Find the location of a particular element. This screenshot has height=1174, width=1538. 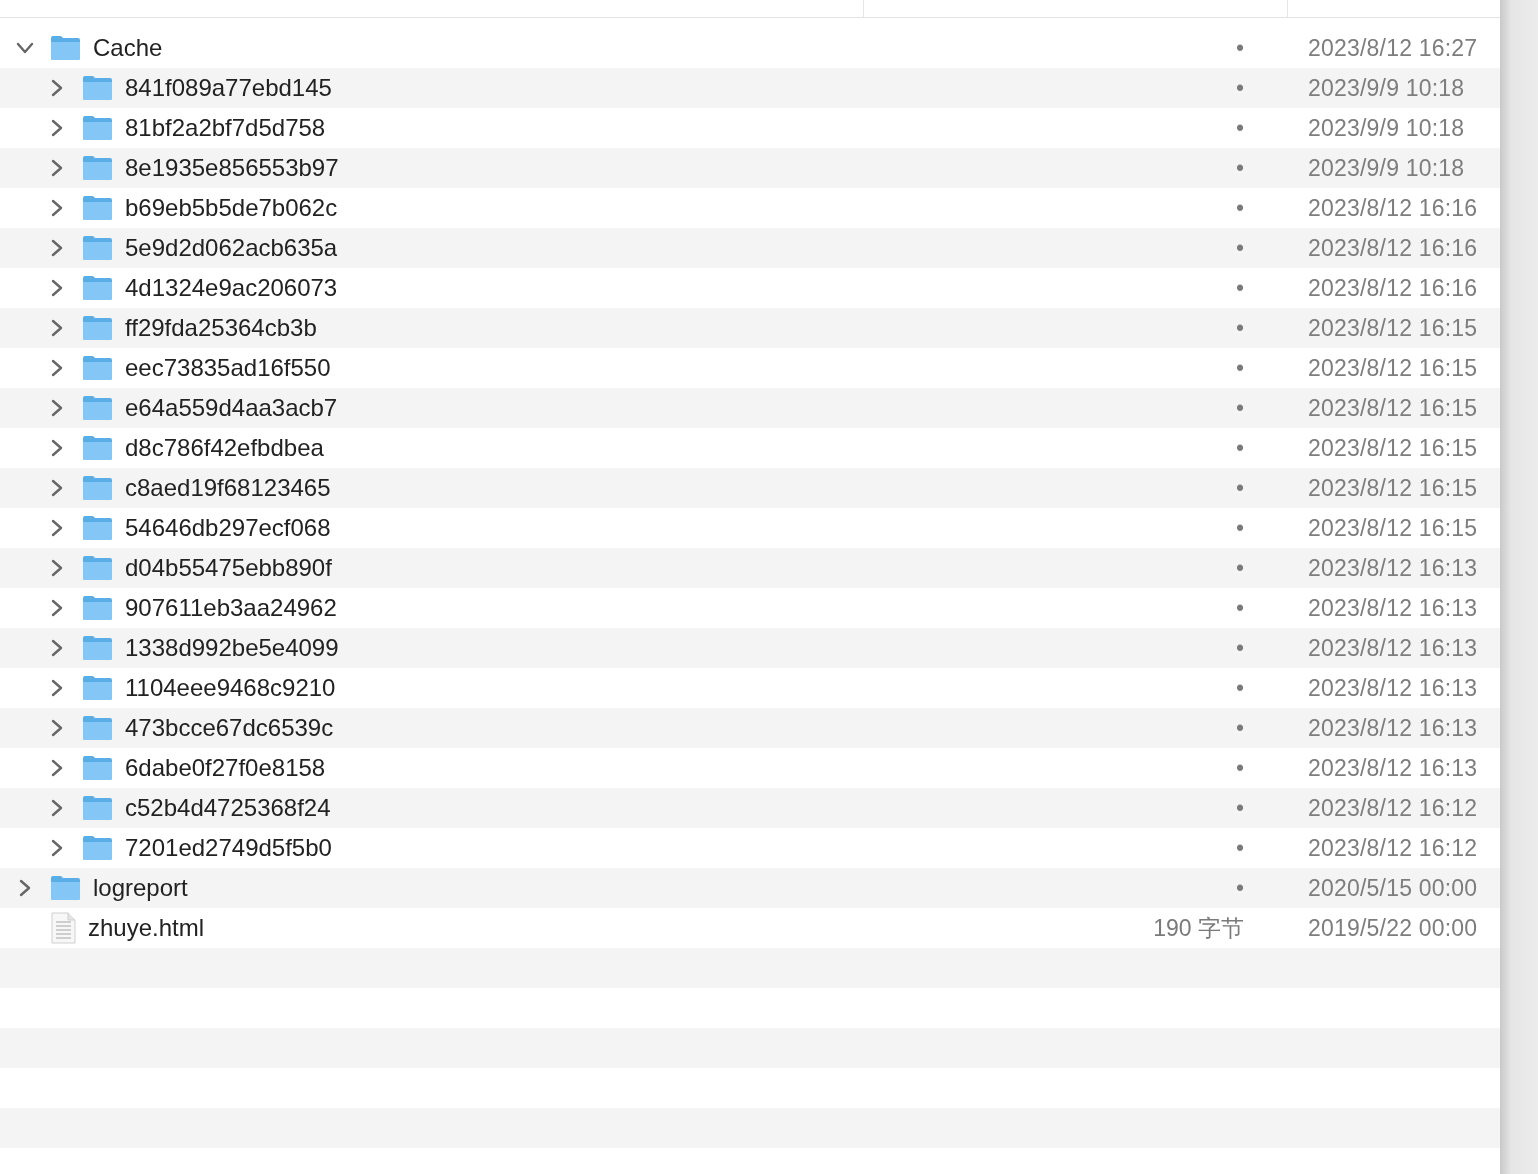

folder-name: 473bcce67dc6539c is located at coordinates (229, 728).